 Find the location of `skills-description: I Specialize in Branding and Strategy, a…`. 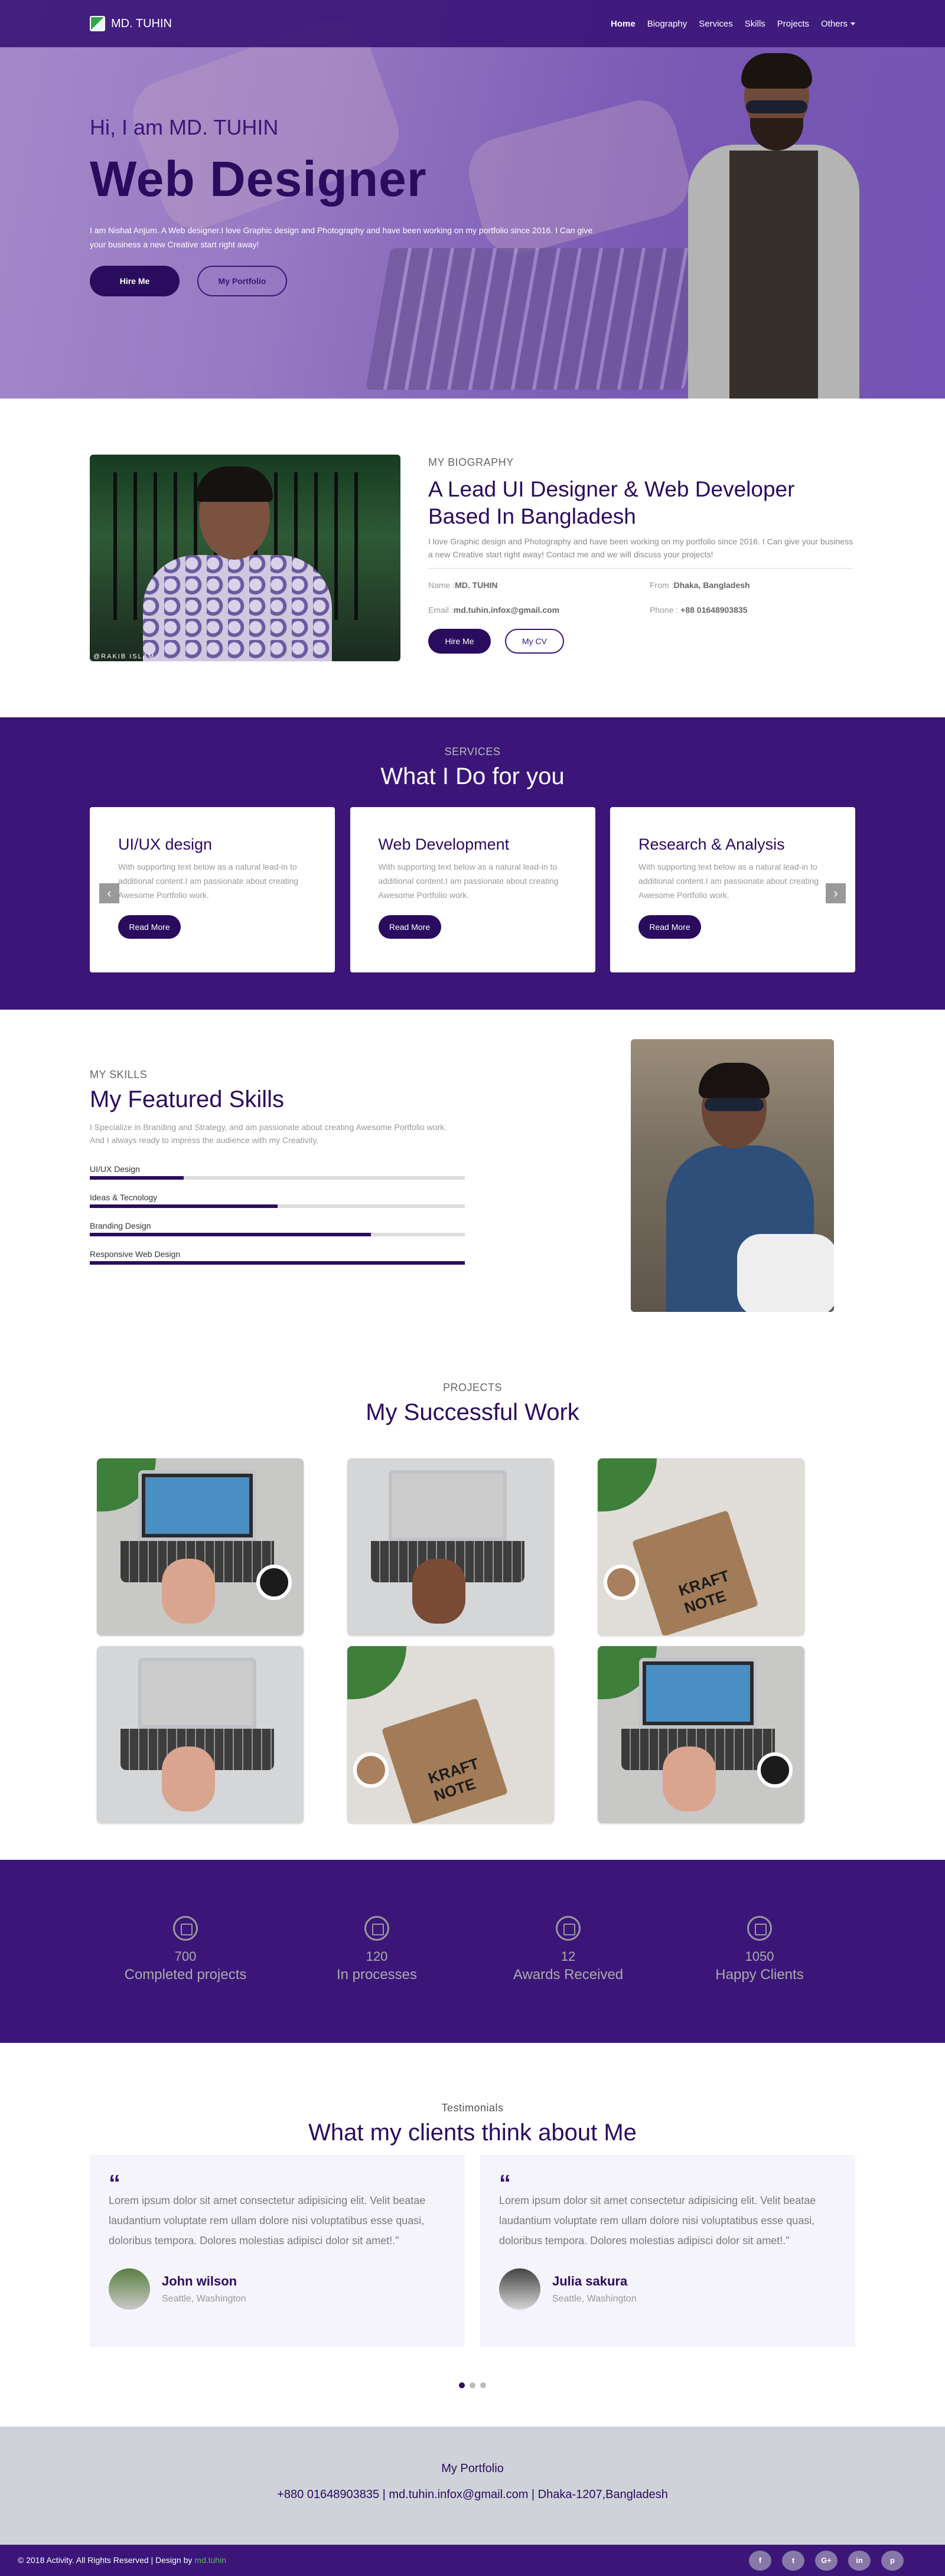

skills-description: I Specialize in Branding and Strategy, a… is located at coordinates (268, 1133).